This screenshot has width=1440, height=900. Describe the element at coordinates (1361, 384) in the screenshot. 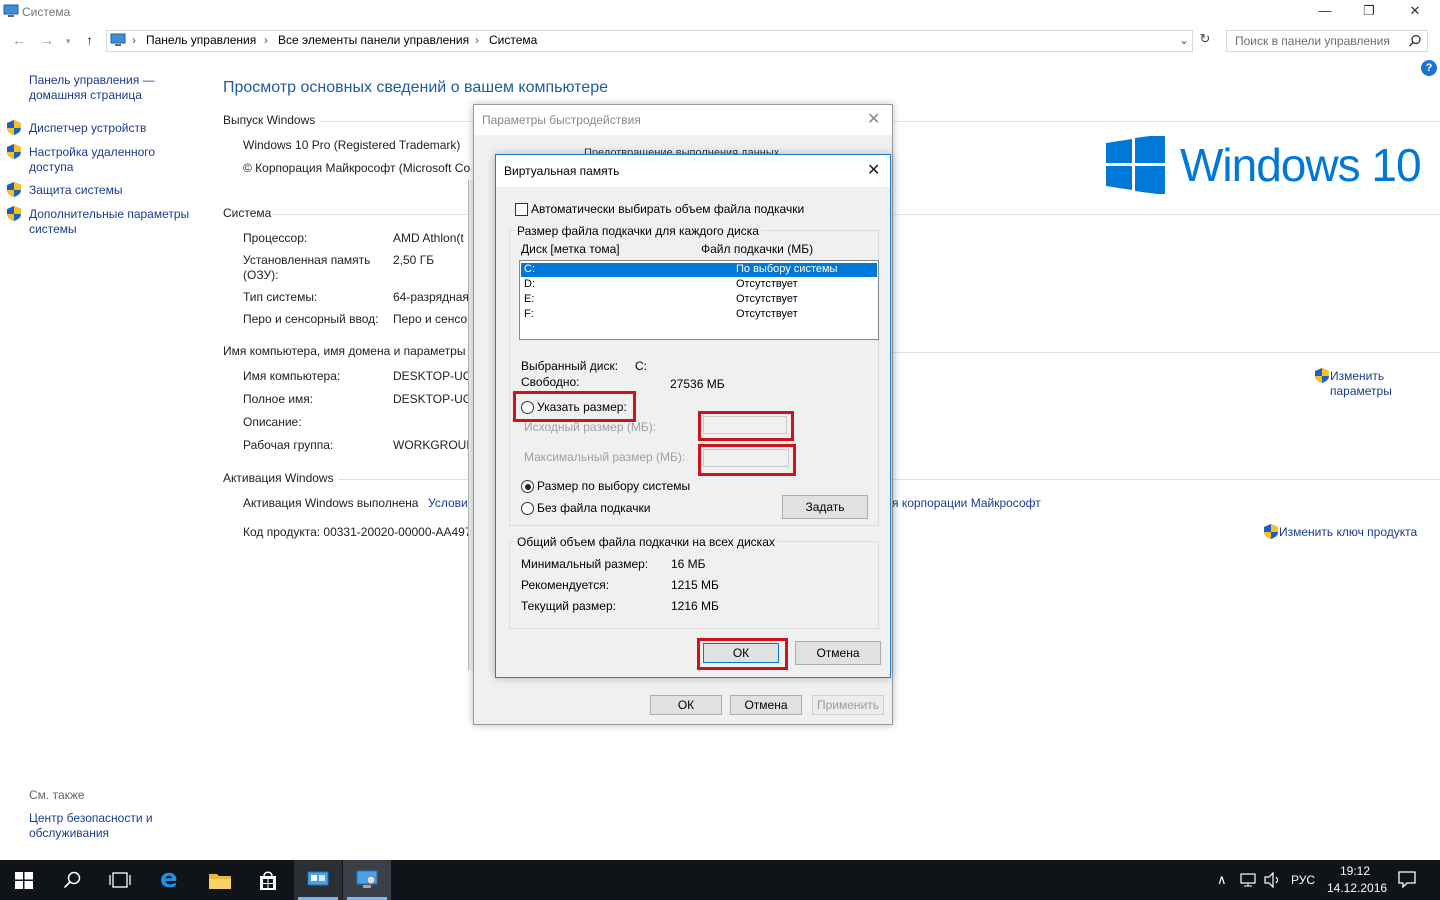

I see `change-settings-link: Изменить параметры` at that location.